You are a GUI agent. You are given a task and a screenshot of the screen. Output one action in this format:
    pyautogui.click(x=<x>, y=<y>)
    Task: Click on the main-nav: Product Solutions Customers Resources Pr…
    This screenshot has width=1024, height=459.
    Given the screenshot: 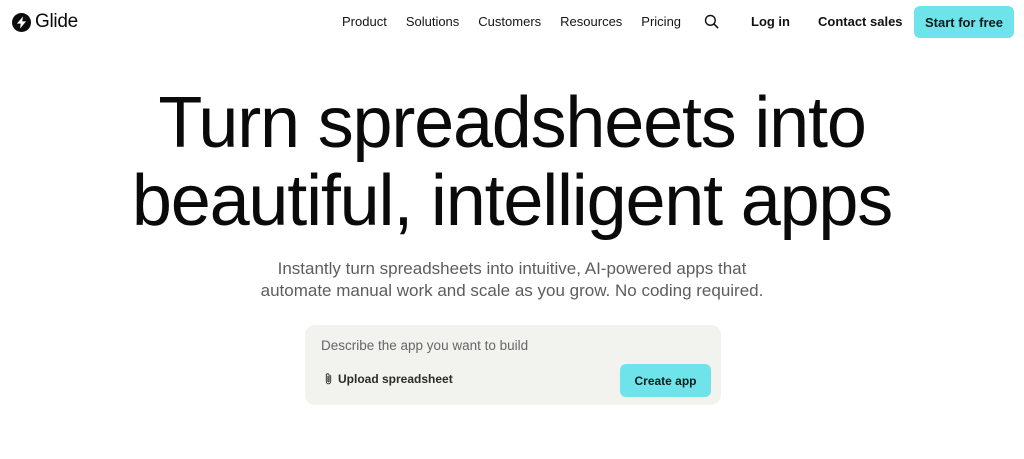 What is the action you would take?
    pyautogui.click(x=511, y=22)
    